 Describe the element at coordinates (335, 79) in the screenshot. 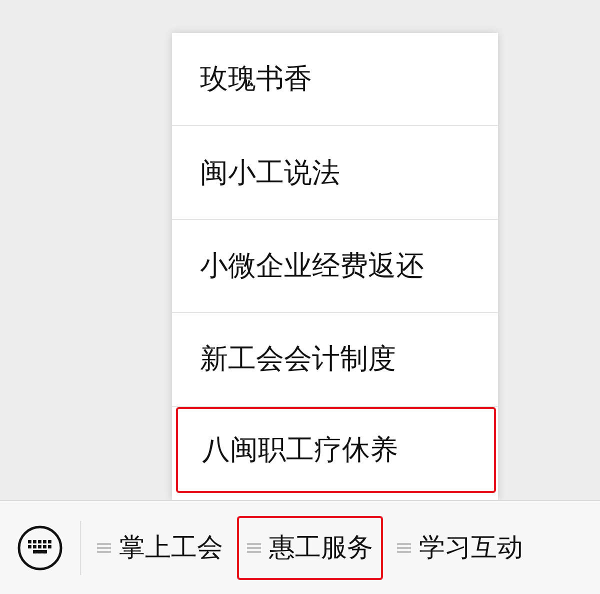

I see `submenu-item: 玫瑰书香` at that location.